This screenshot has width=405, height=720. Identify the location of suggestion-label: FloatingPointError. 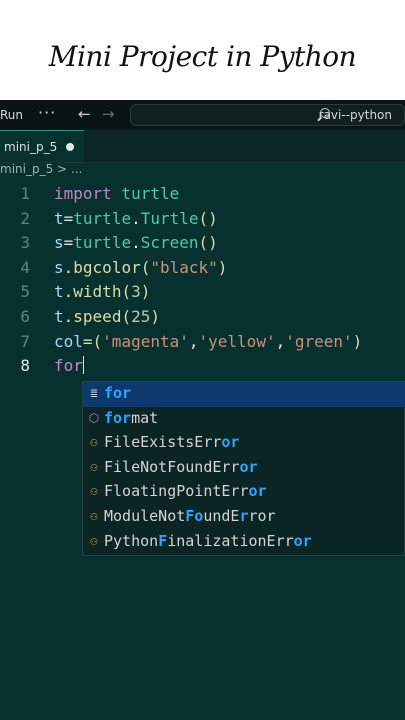
(185, 491).